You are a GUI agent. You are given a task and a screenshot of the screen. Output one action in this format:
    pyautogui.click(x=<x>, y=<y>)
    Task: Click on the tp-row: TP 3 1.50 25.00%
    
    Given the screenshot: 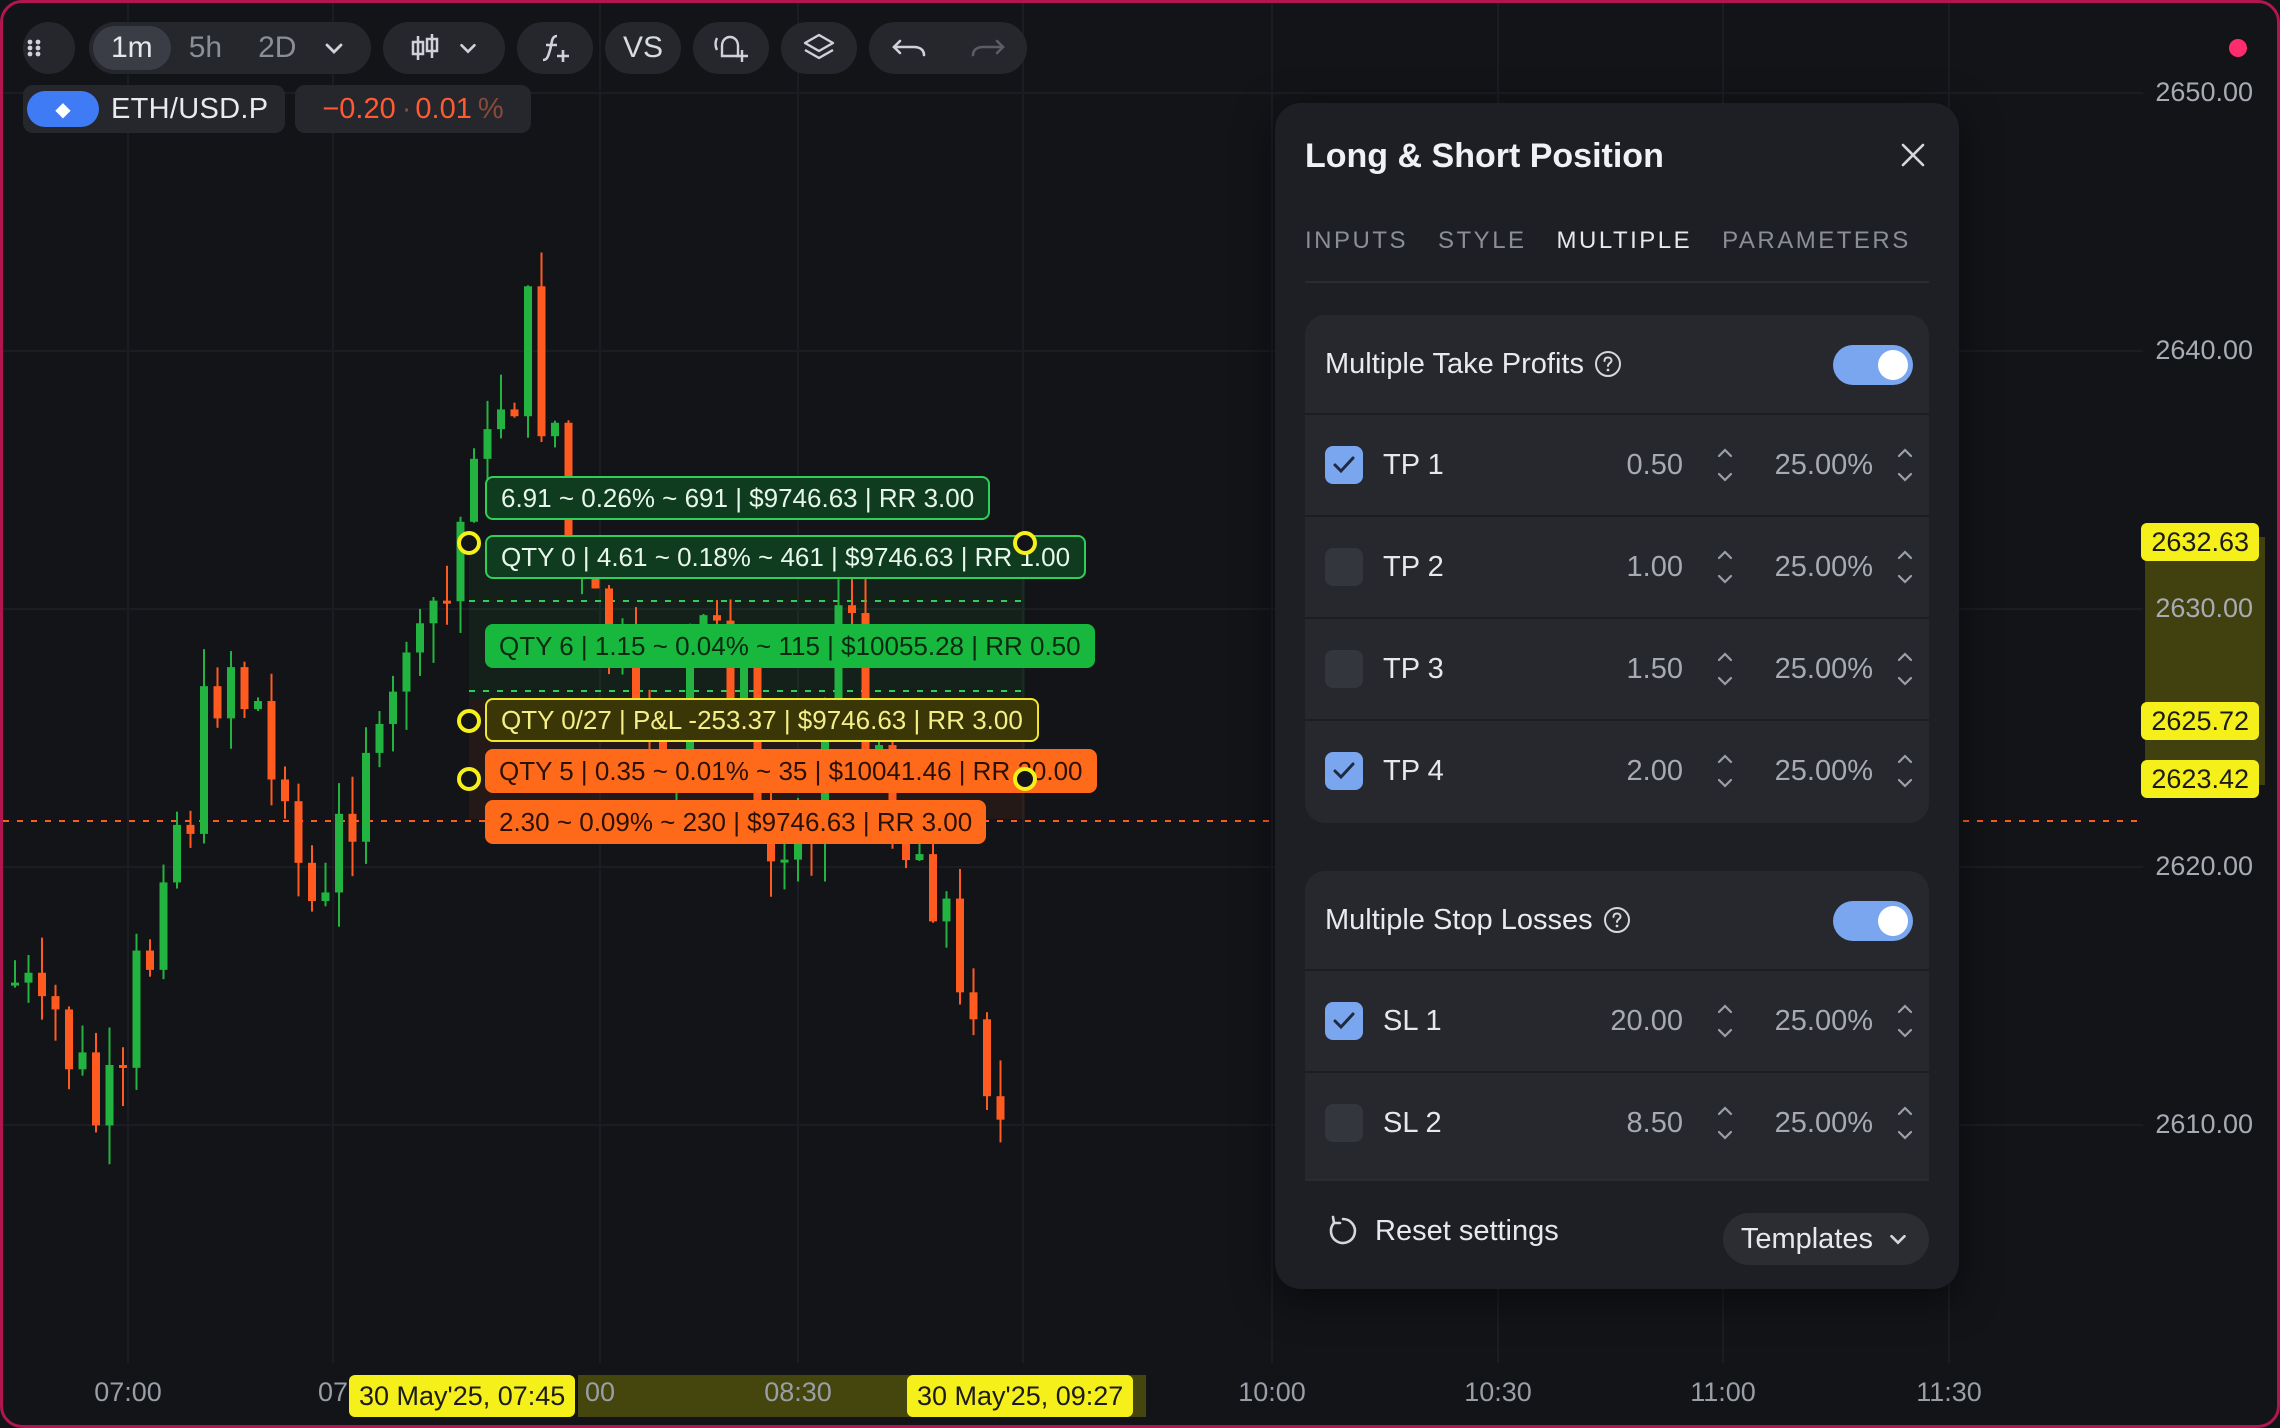 What is the action you would take?
    pyautogui.click(x=1617, y=668)
    